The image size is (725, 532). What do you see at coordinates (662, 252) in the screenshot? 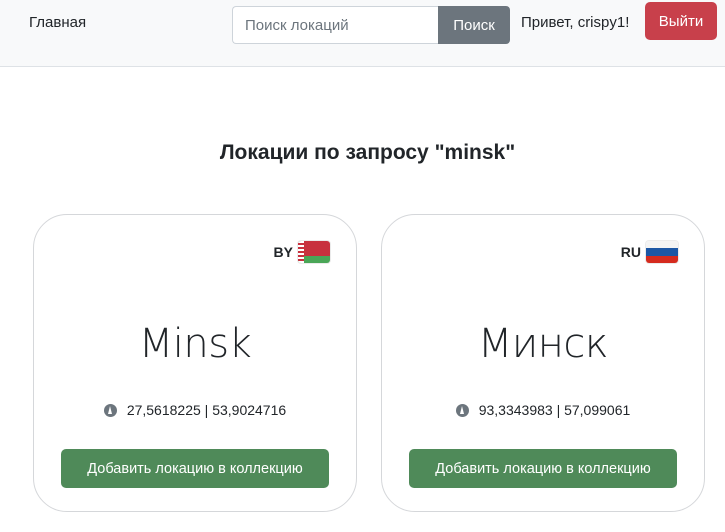
I see `russia-flag-icon` at bounding box center [662, 252].